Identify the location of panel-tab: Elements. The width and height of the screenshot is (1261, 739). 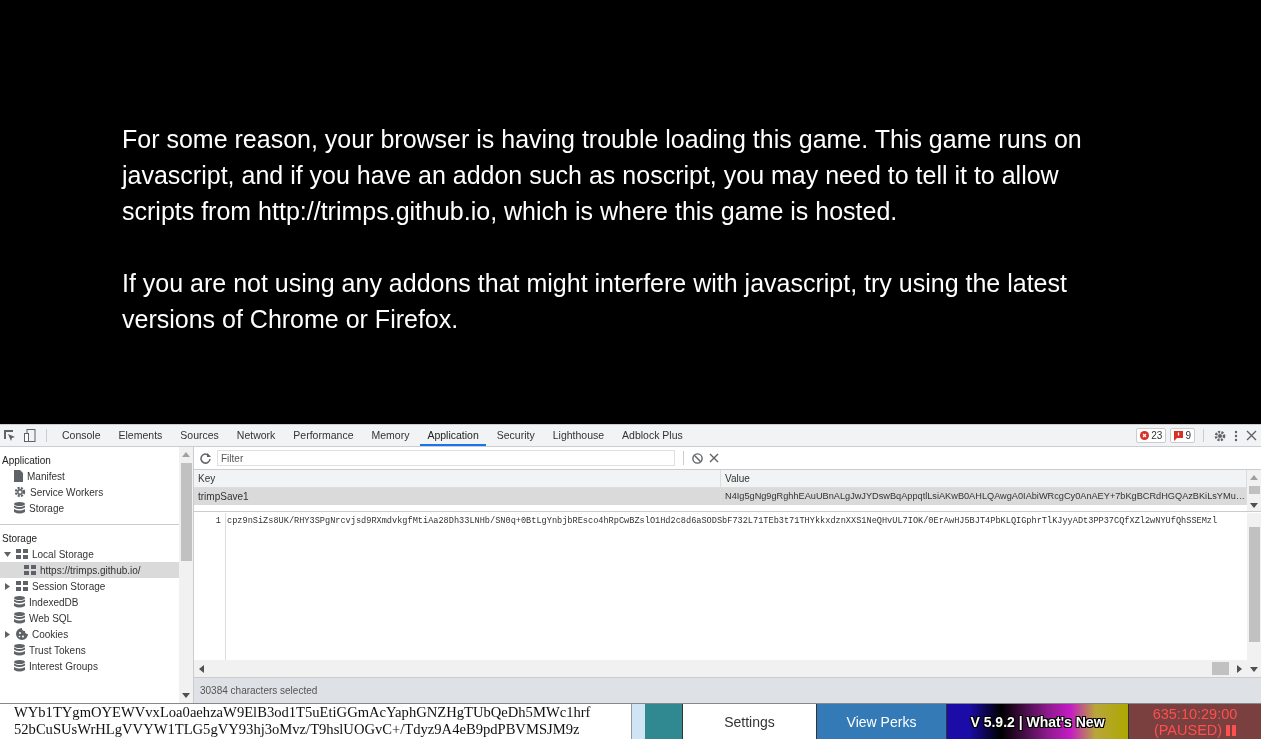
(140, 435).